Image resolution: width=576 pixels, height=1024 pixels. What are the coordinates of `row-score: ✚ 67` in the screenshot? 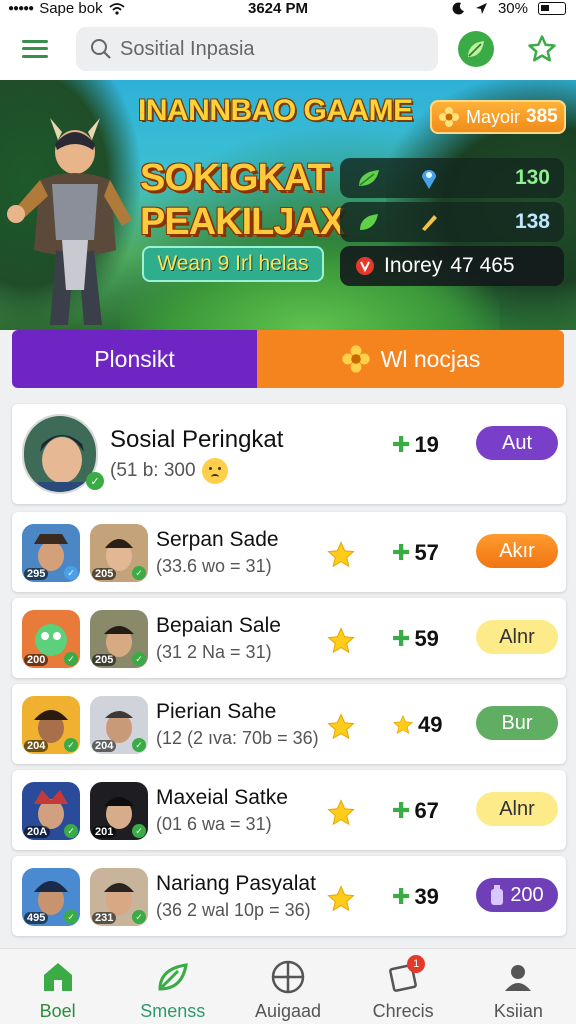 It's located at (415, 811).